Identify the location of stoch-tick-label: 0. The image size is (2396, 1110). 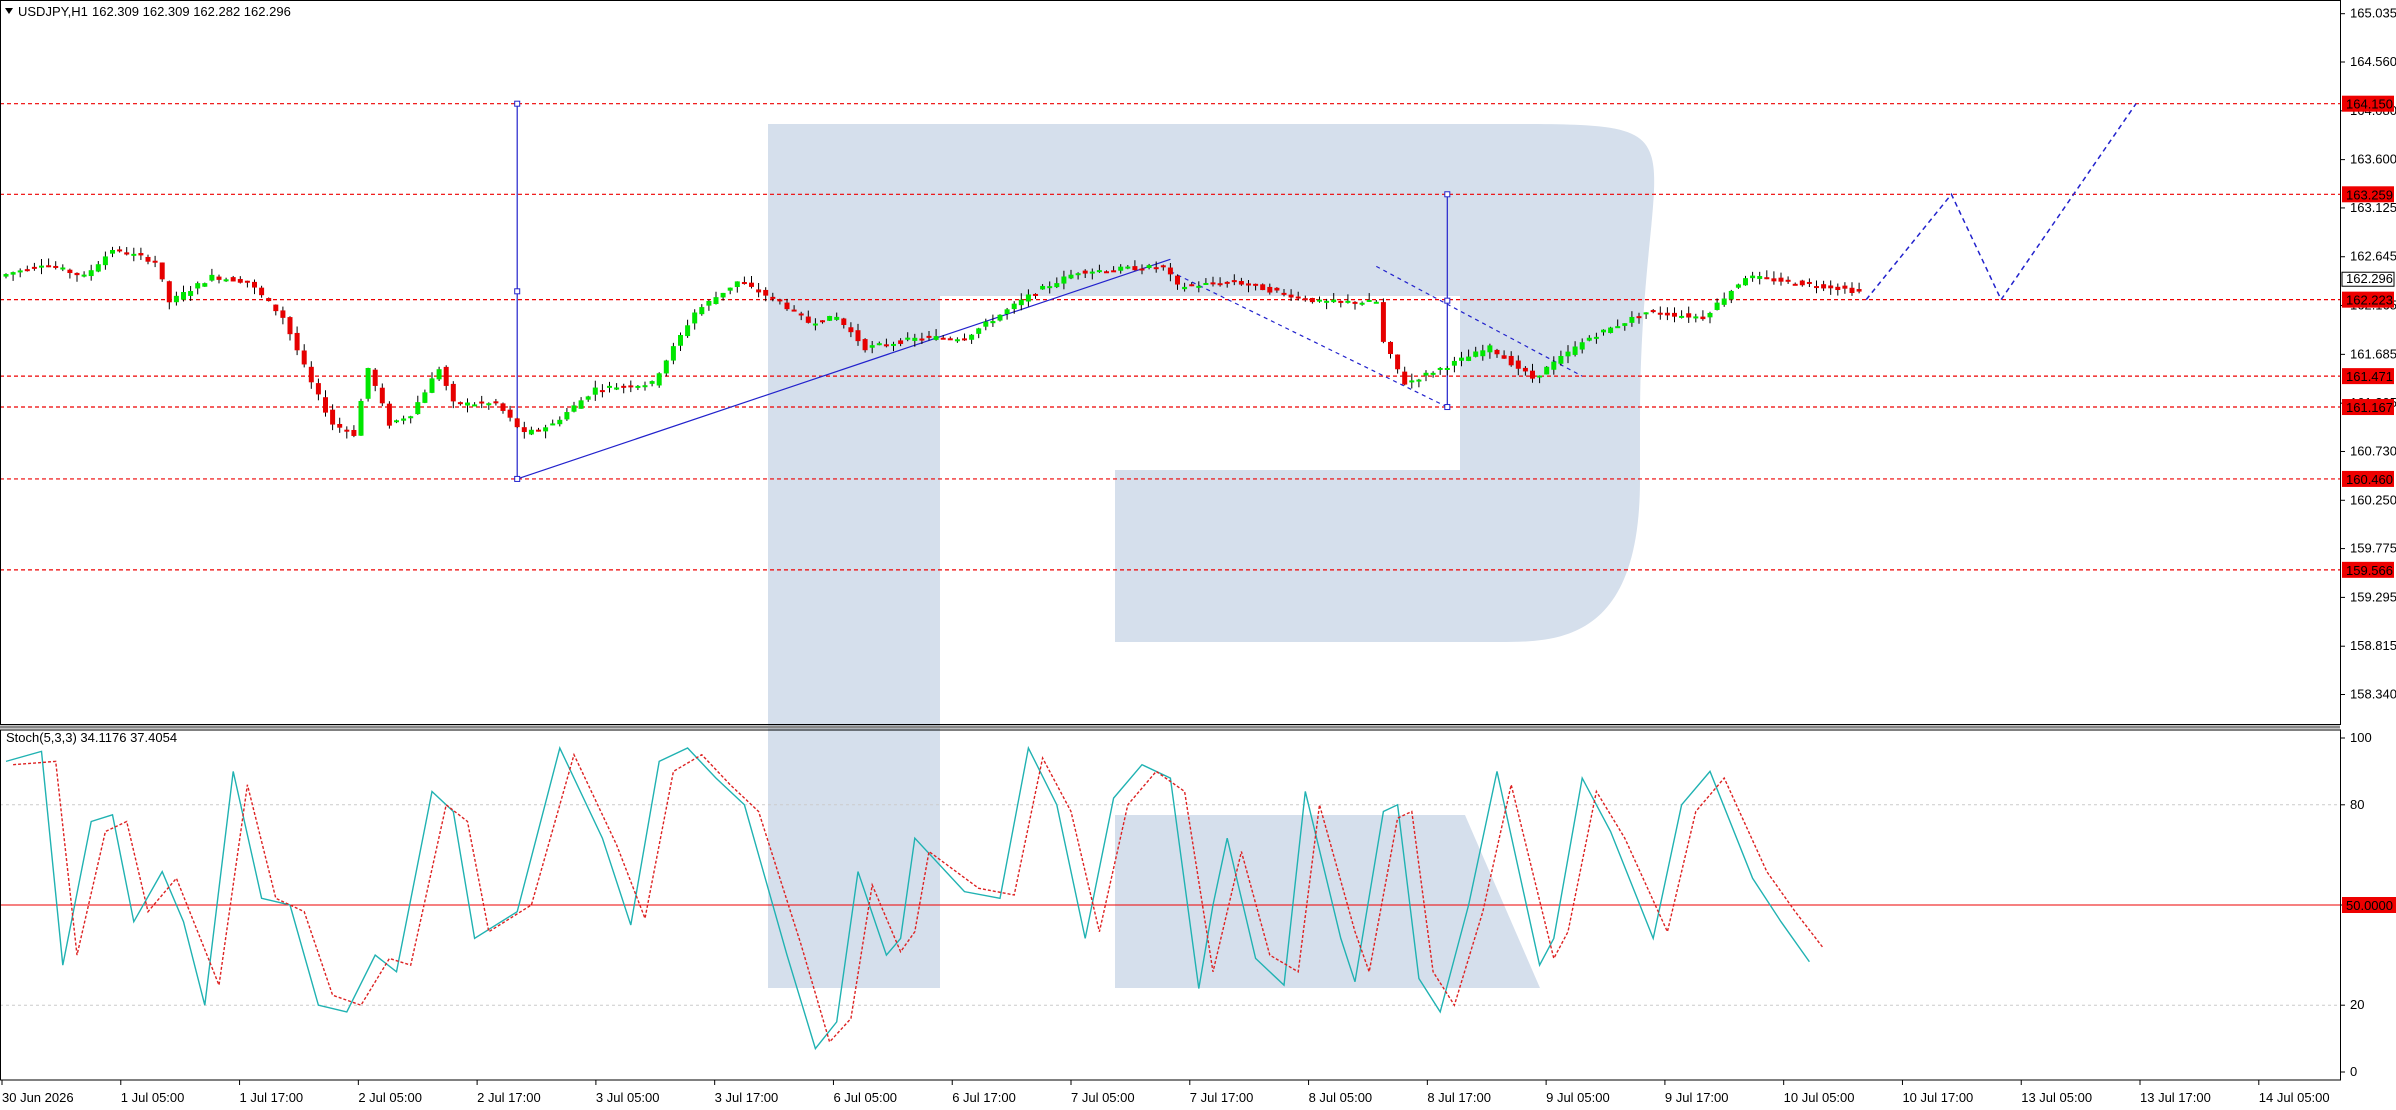
(2353, 1071).